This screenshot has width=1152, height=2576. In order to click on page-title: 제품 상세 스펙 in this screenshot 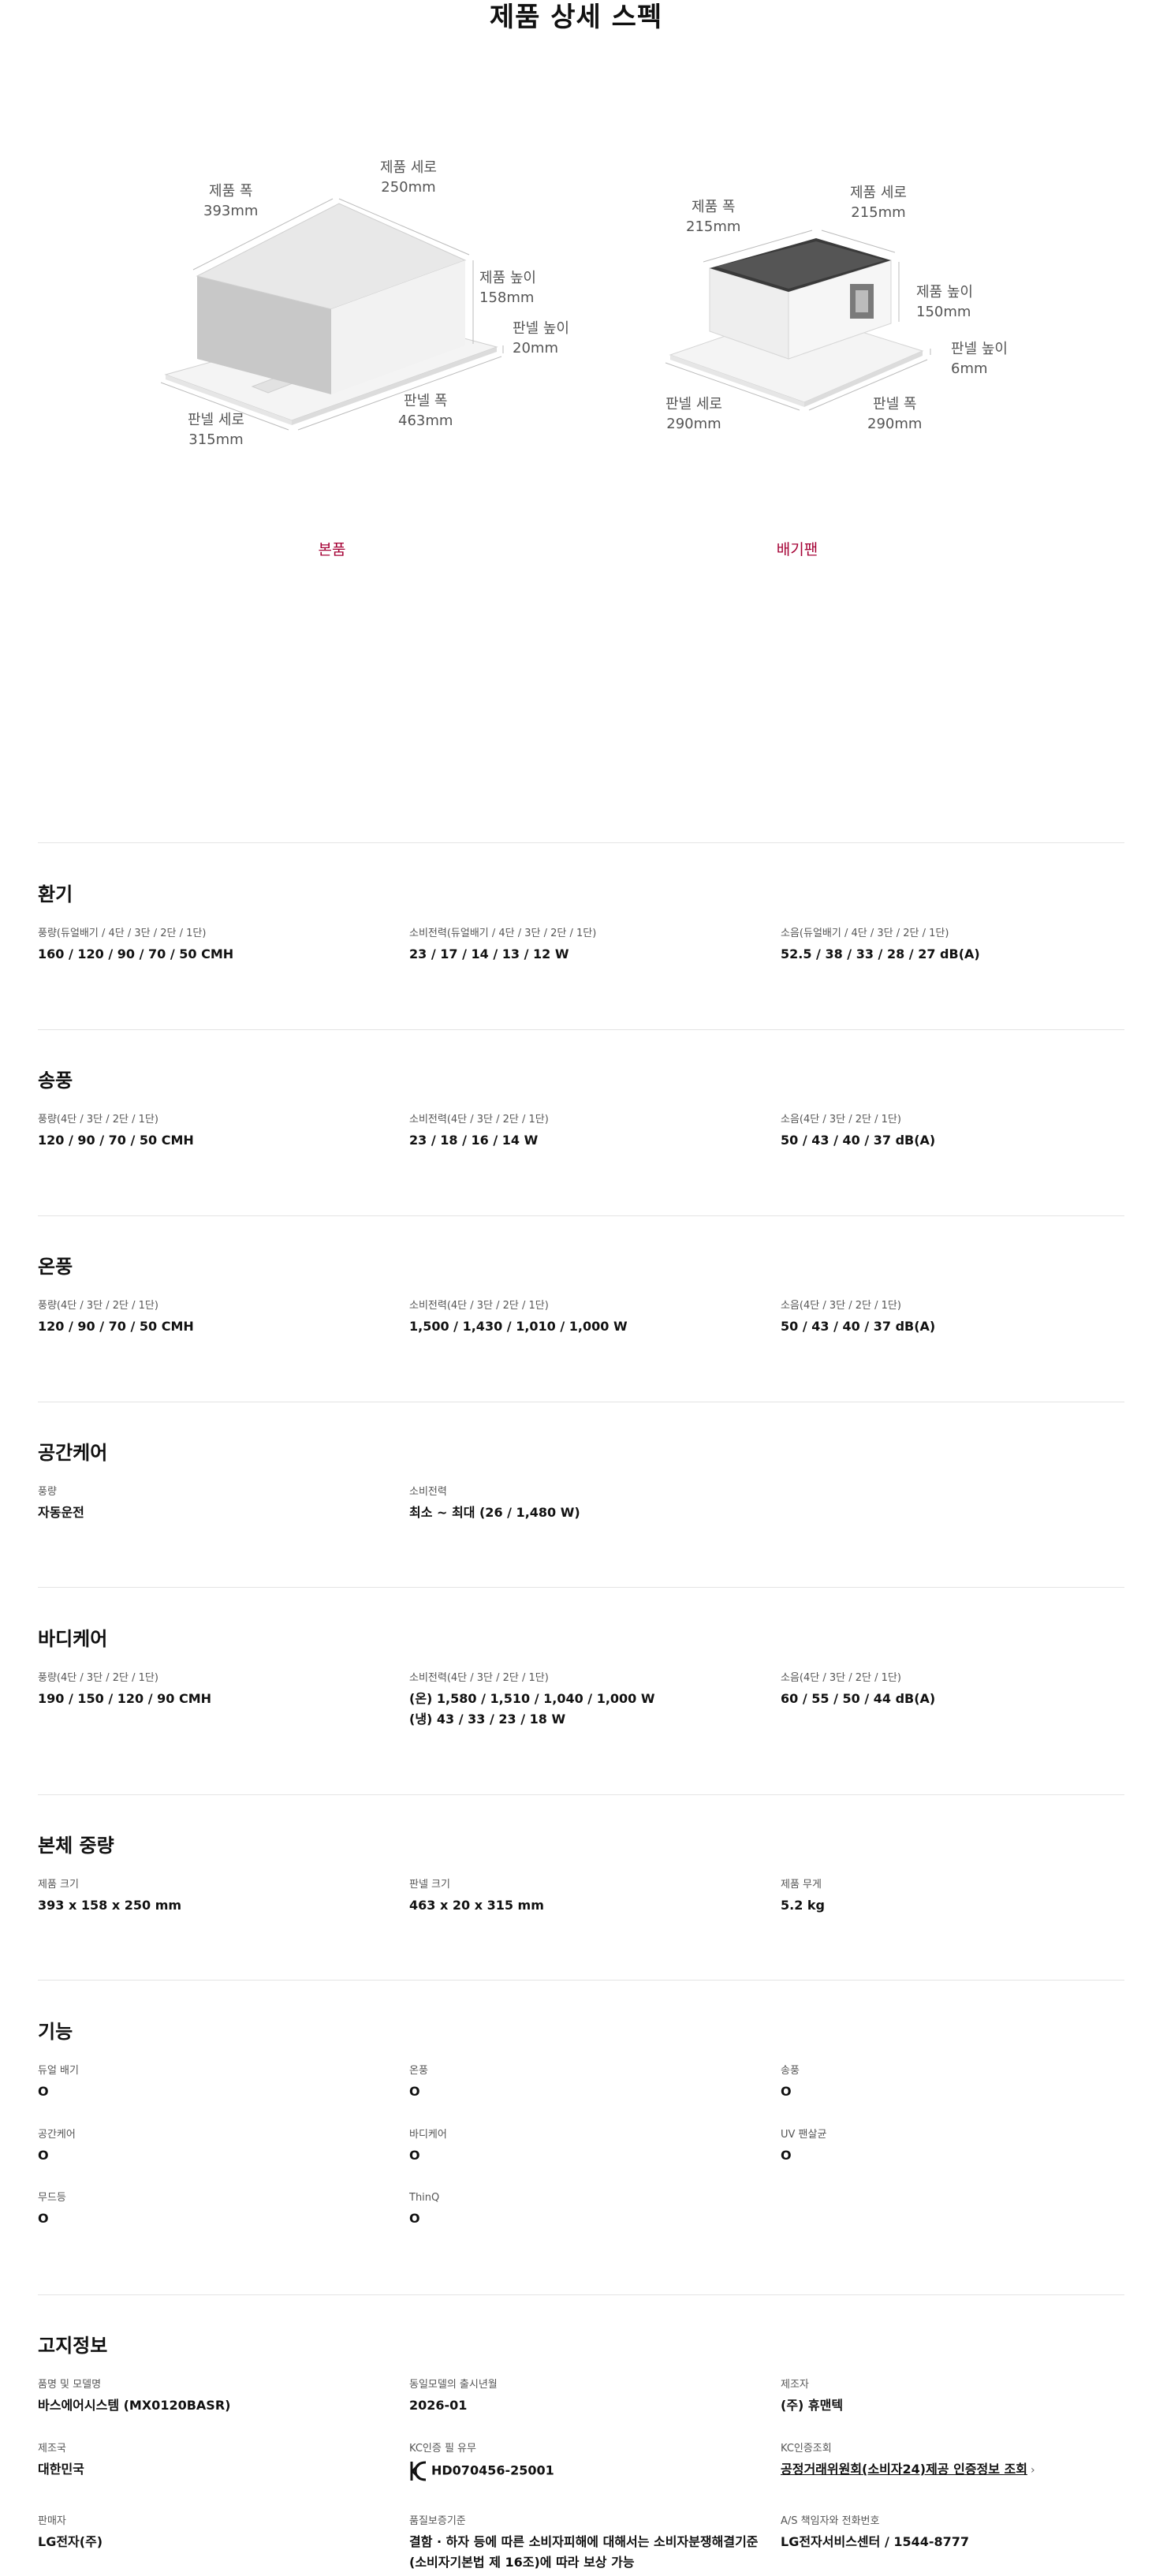, I will do `click(576, 17)`.